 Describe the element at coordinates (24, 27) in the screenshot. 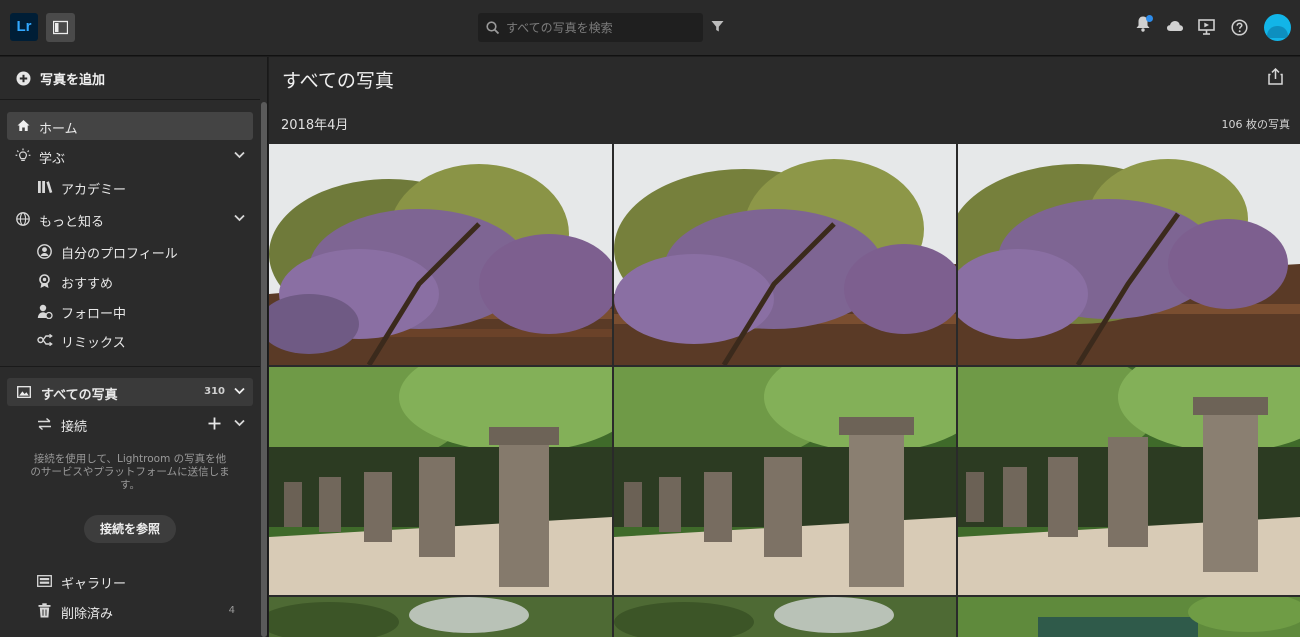

I see `lightroom-logo: Lr` at that location.